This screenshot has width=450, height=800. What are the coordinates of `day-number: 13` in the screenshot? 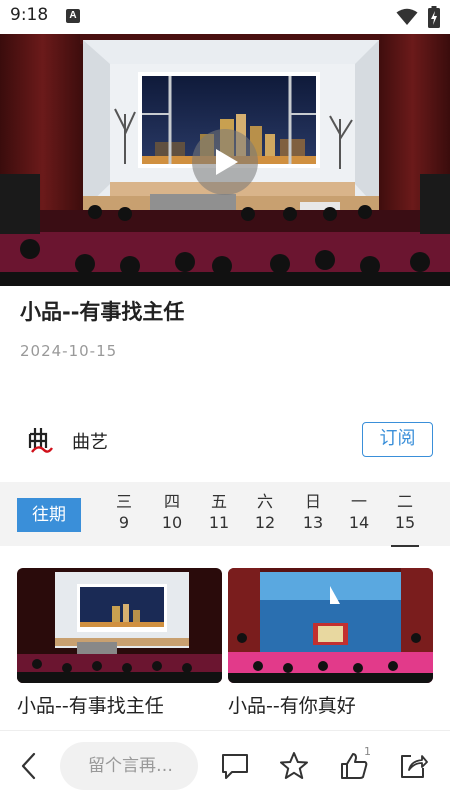 It's located at (313, 522).